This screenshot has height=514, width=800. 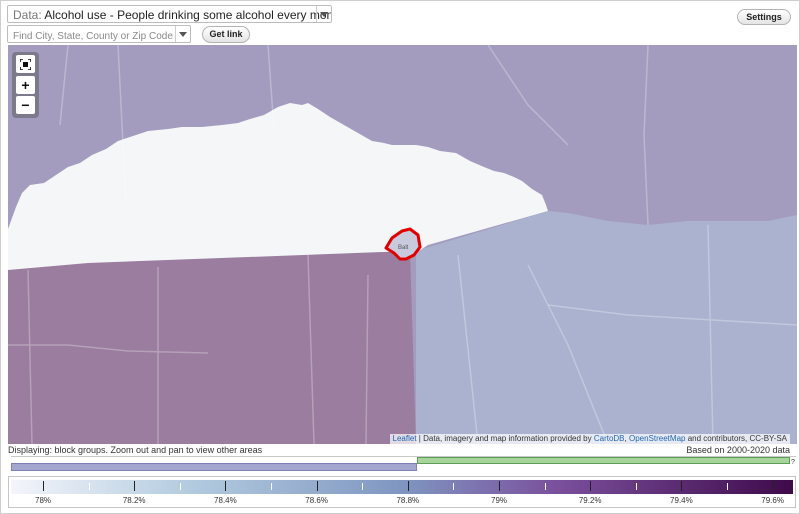 I want to click on legend-label: 78%, so click(x=43, y=500).